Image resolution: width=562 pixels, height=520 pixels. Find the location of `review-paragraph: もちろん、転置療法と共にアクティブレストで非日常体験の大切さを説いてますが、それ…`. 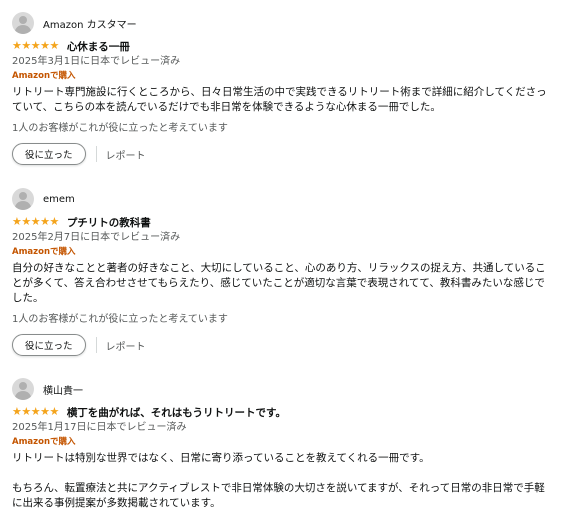

review-paragraph: もちろん、転置療法と共にアクティブレストで非日常体験の大切さを説いてますが、それ… is located at coordinates (278, 495).